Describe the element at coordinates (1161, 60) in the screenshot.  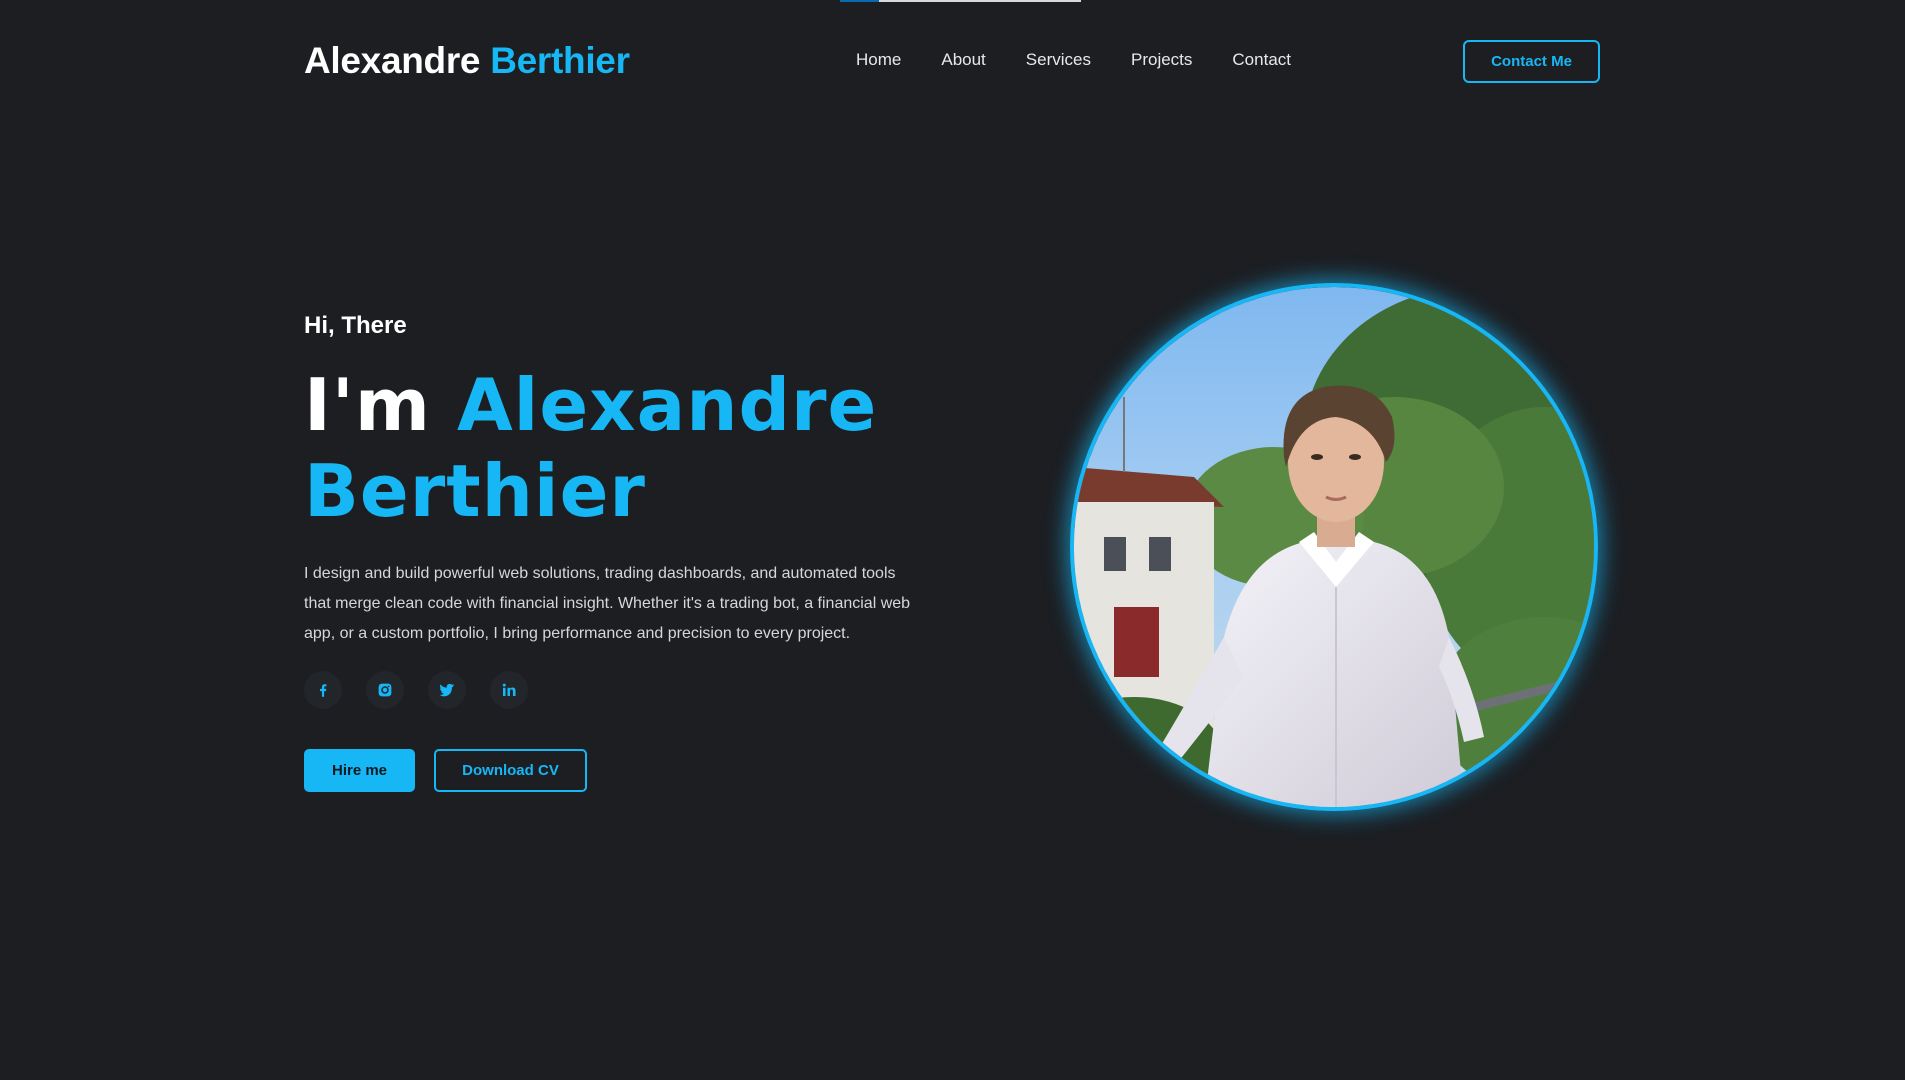
I see `nav-projects-link: Projects` at that location.